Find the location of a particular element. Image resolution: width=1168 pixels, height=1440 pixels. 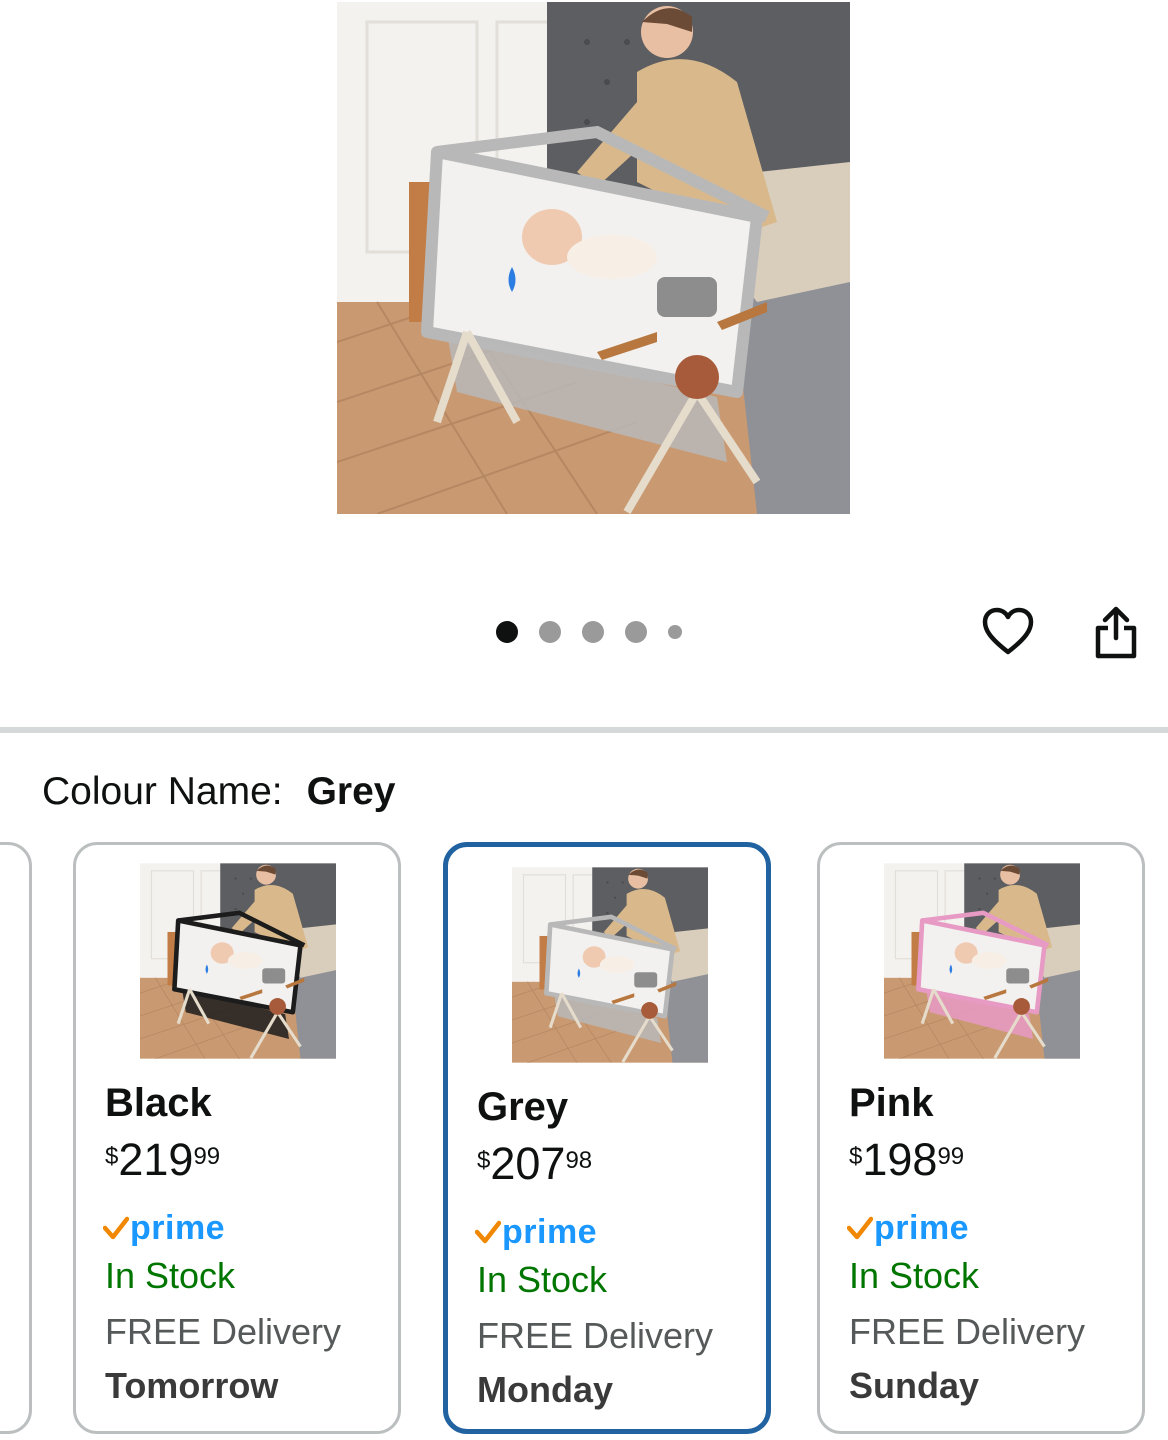

heart-icon is located at coordinates (1008, 632).